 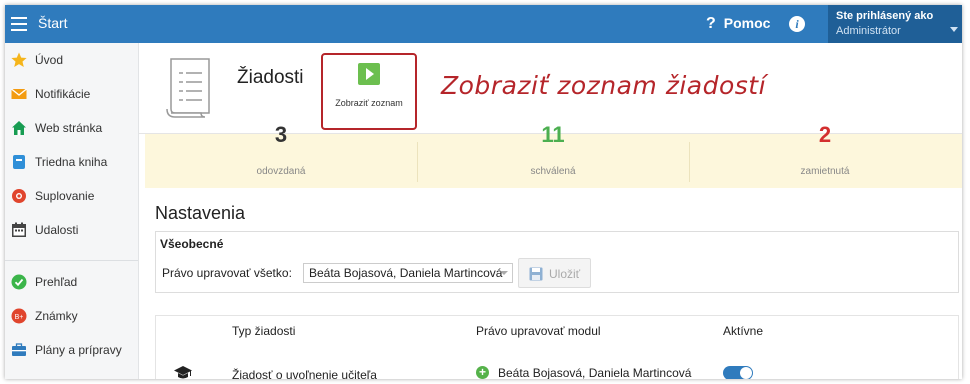 I want to click on permission-label: Právo upravovať všetko:, so click(x=227, y=273).